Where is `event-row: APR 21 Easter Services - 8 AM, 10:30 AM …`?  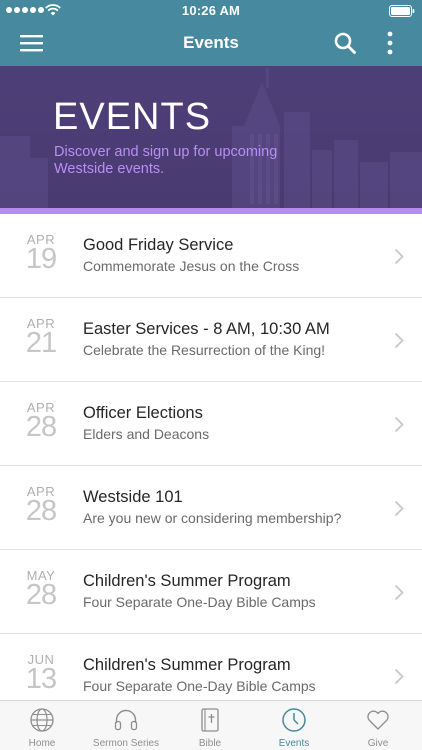
event-row: APR 21 Easter Services - 8 AM, 10:30 AM … is located at coordinates (211, 340).